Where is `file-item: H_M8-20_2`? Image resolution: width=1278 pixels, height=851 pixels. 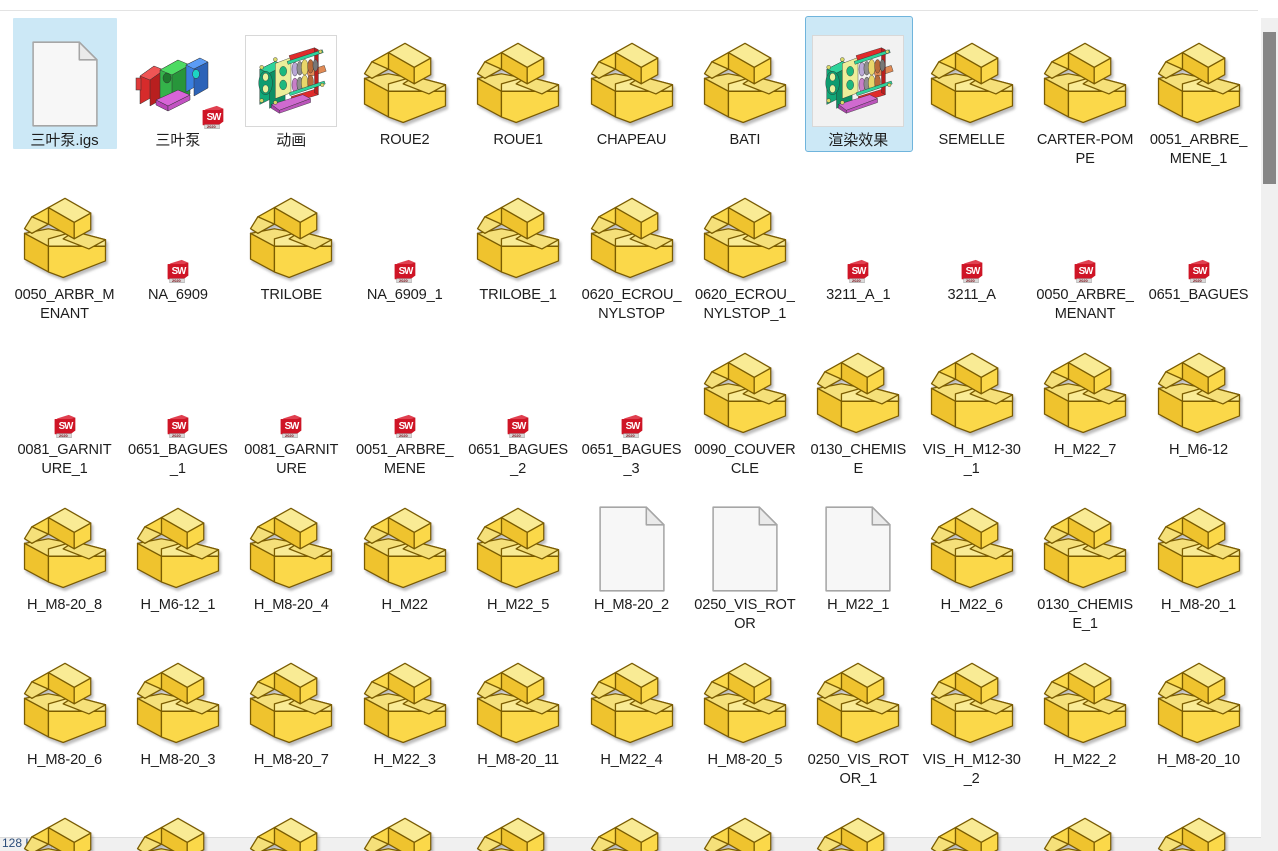 file-item: H_M8-20_2 is located at coordinates (631, 549).